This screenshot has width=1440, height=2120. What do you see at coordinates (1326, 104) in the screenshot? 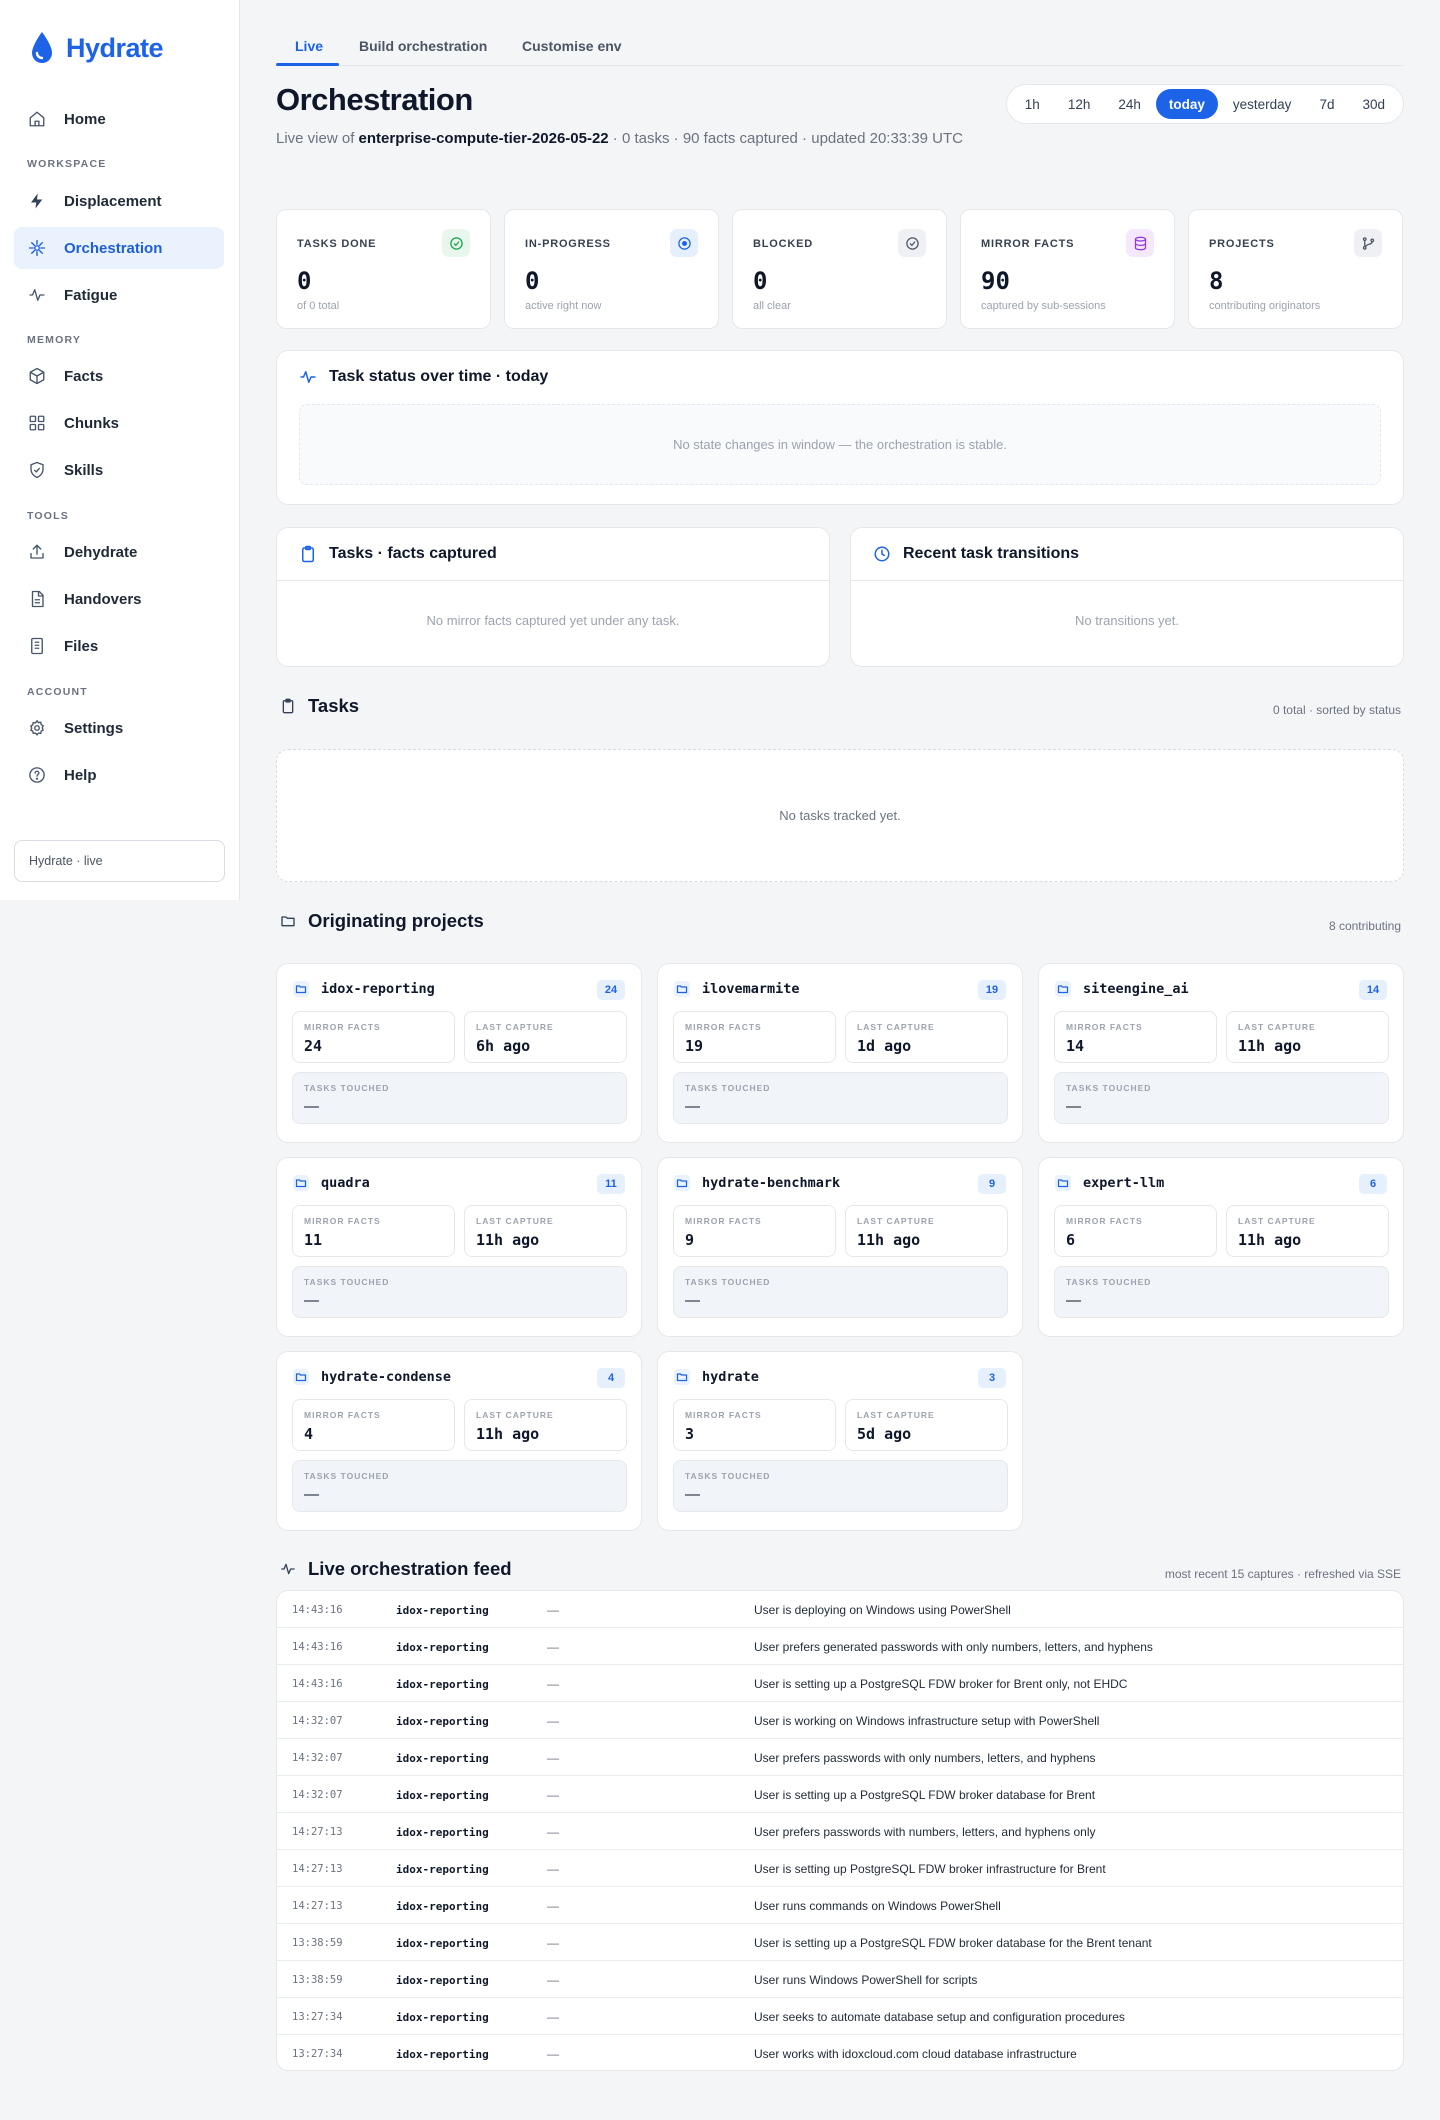
I see `range-7d: 7d` at bounding box center [1326, 104].